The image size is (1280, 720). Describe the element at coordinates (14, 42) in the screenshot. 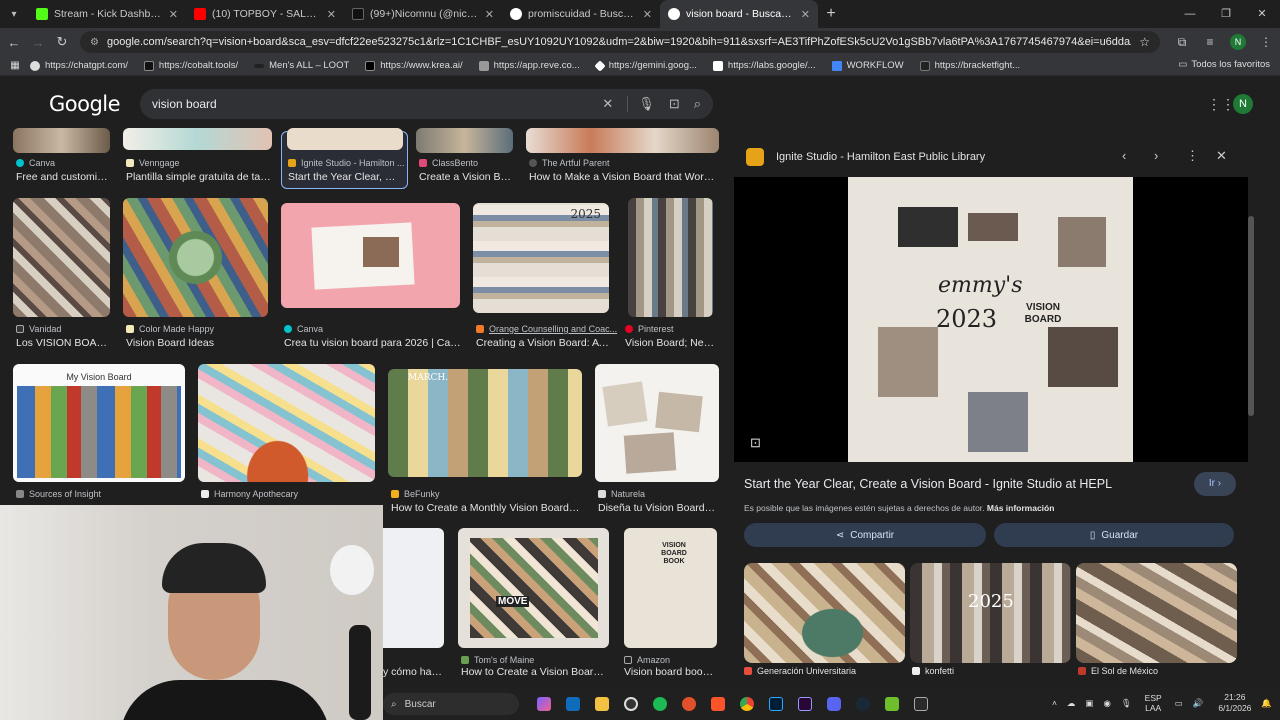

I see `back-icon: ←` at that location.